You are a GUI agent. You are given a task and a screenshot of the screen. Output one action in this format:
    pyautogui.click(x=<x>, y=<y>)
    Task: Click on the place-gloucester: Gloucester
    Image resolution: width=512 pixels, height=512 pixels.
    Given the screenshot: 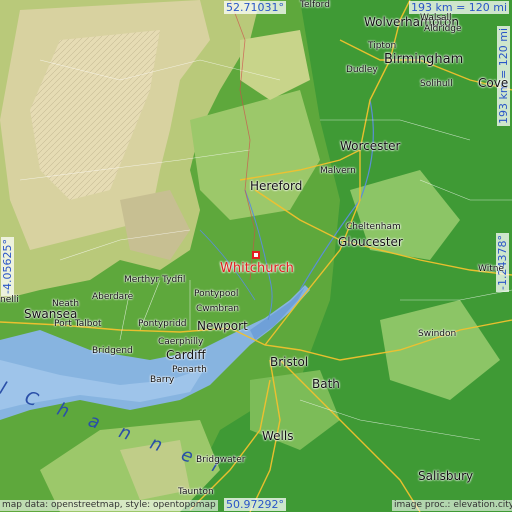 What is the action you would take?
    pyautogui.click(x=370, y=242)
    